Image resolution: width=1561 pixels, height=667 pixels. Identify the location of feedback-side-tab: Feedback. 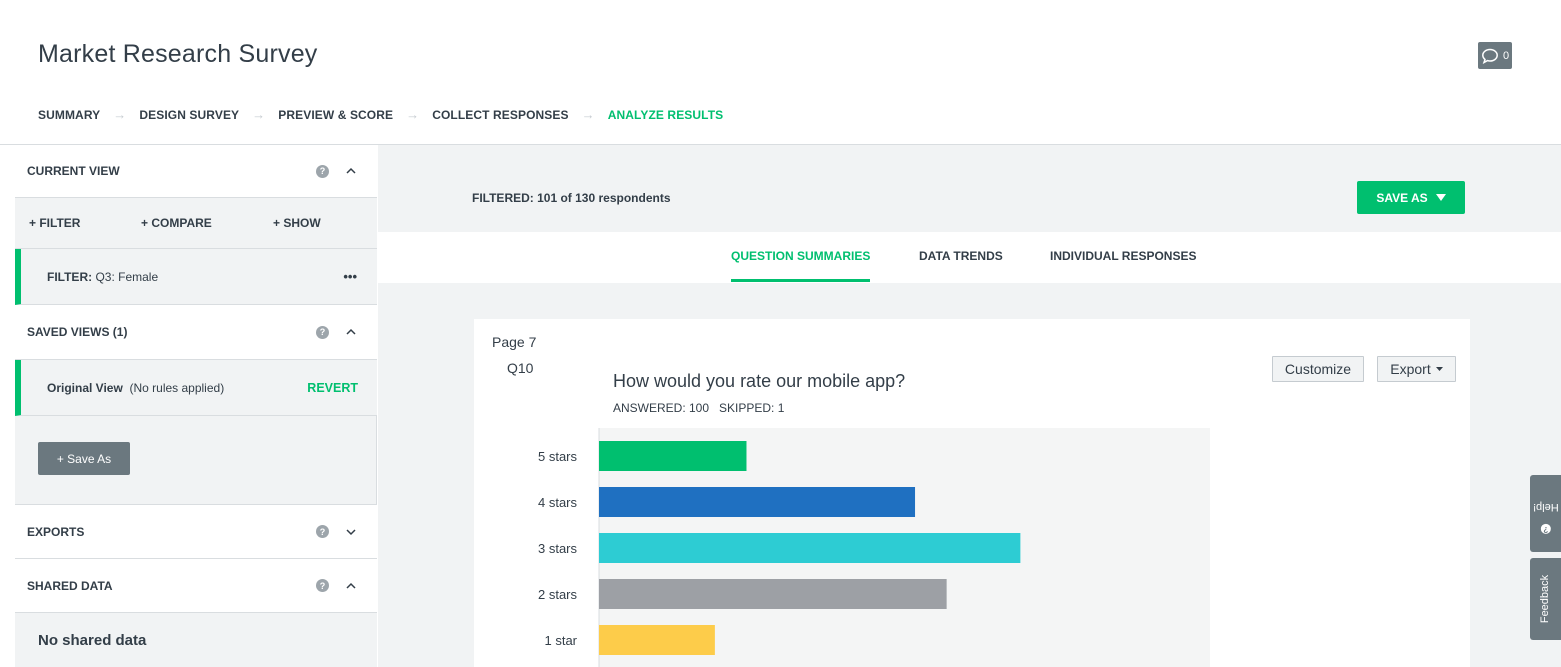
(1545, 599).